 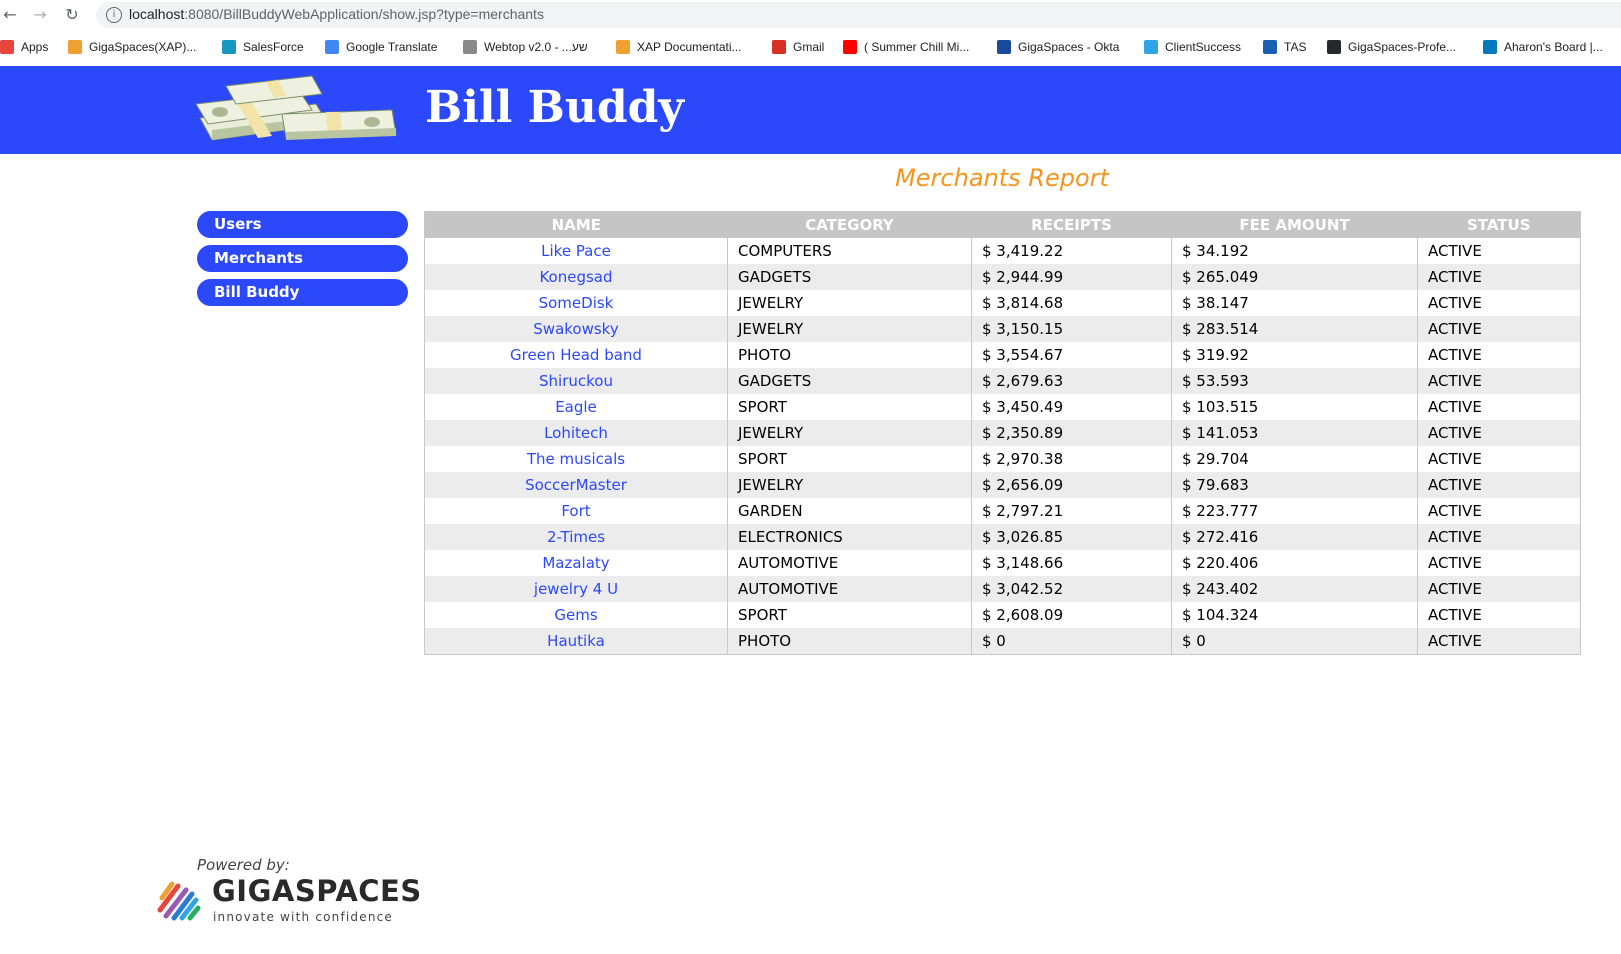 What do you see at coordinates (1069, 47) in the screenshot?
I see `bookmark-label: GigaSpaces - Okta` at bounding box center [1069, 47].